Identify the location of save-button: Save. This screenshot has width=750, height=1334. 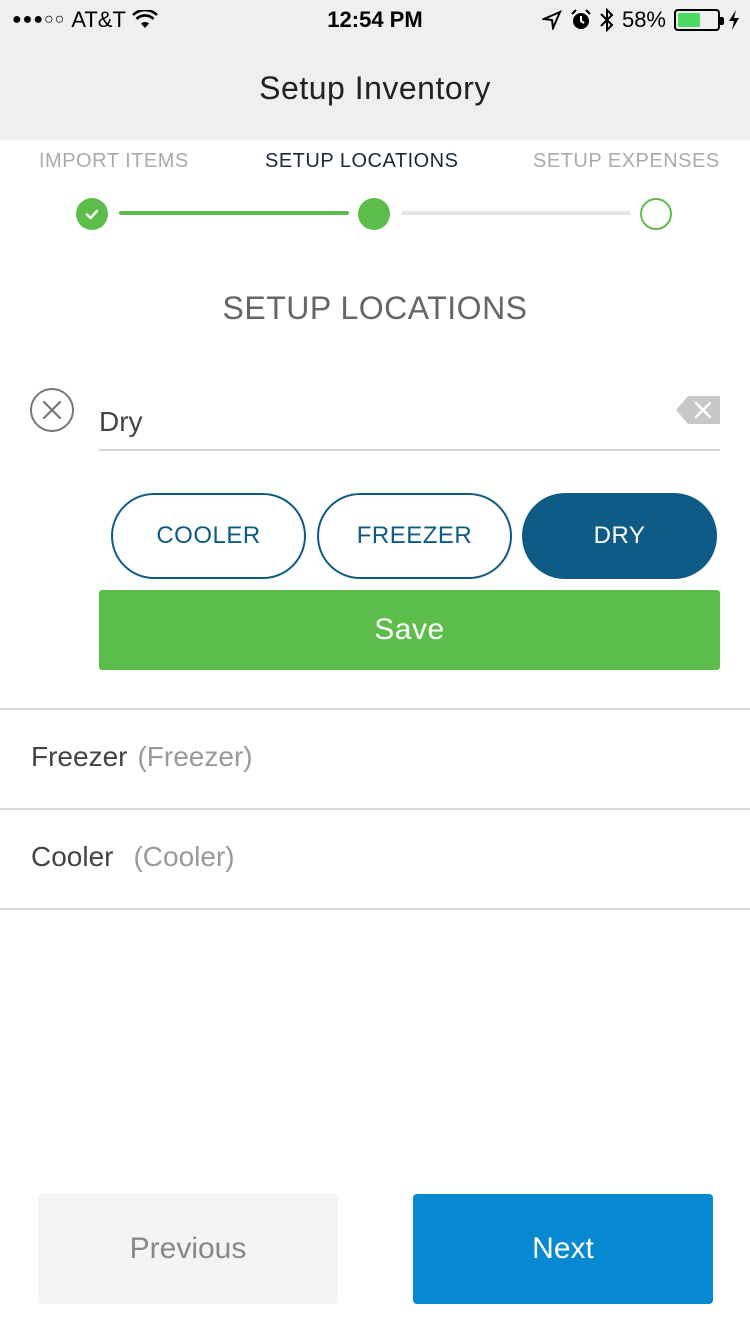
(409, 630).